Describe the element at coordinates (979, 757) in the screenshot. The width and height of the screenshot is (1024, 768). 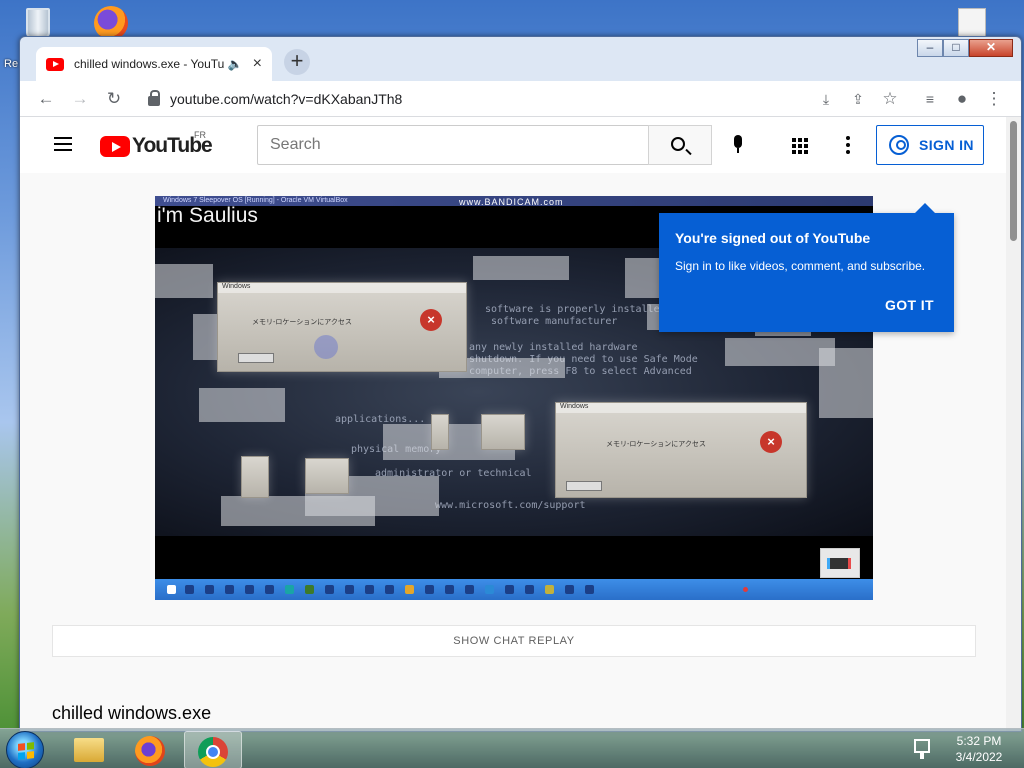
I see `clock-date: 3/4/2022` at that location.